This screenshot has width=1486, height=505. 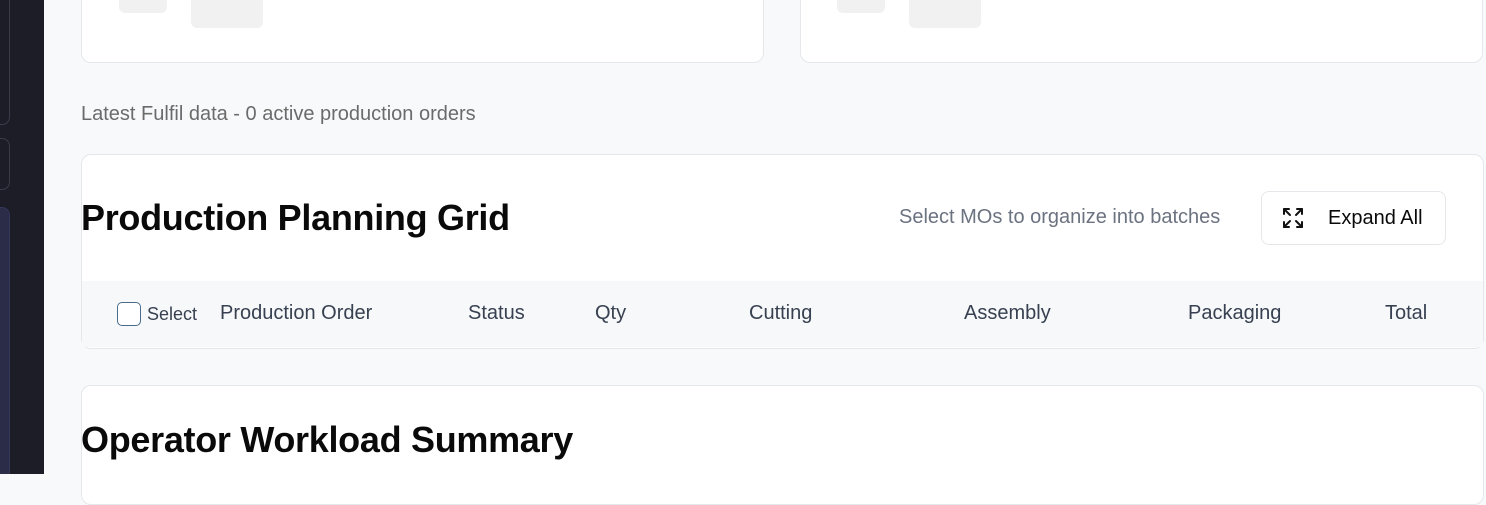 What do you see at coordinates (296, 313) in the screenshot?
I see `column-header-production-order: Production Order` at bounding box center [296, 313].